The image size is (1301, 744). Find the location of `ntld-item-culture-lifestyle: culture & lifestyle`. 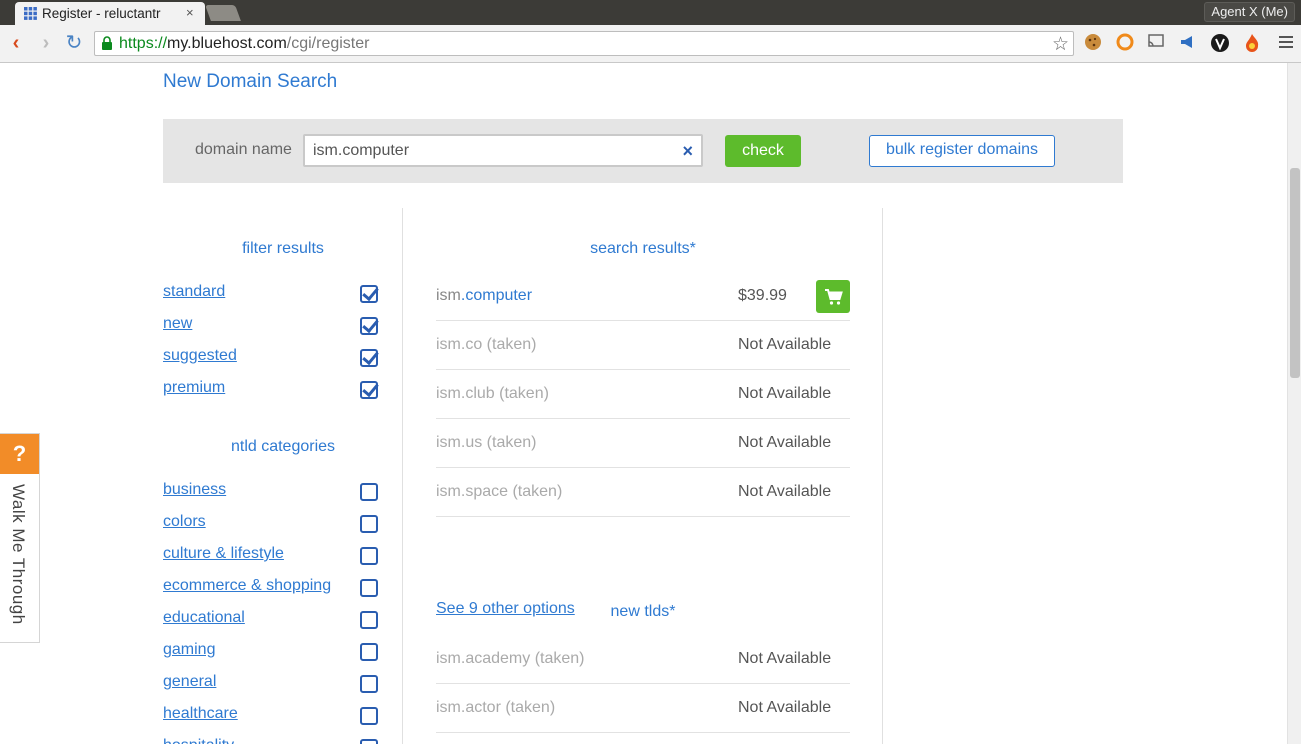

ntld-item-culture-lifestyle: culture & lifestyle is located at coordinates (273, 556).